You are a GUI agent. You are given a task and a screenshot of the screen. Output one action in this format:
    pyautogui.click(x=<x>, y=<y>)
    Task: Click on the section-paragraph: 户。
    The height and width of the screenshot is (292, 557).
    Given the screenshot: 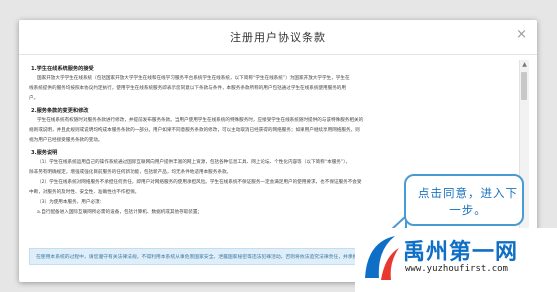 What is the action you would take?
    pyautogui.click(x=34, y=98)
    